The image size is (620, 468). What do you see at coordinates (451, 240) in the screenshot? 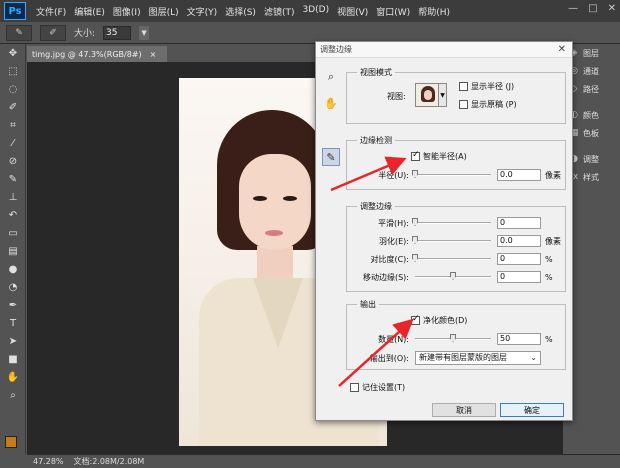
I see `feather-slider` at bounding box center [451, 240].